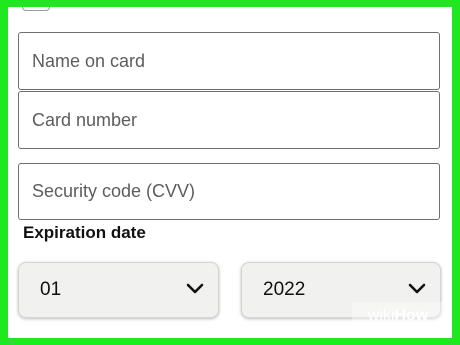 The width and height of the screenshot is (460, 345). Describe the element at coordinates (284, 289) in the screenshot. I see `expiration-year-value: 2022` at that location.